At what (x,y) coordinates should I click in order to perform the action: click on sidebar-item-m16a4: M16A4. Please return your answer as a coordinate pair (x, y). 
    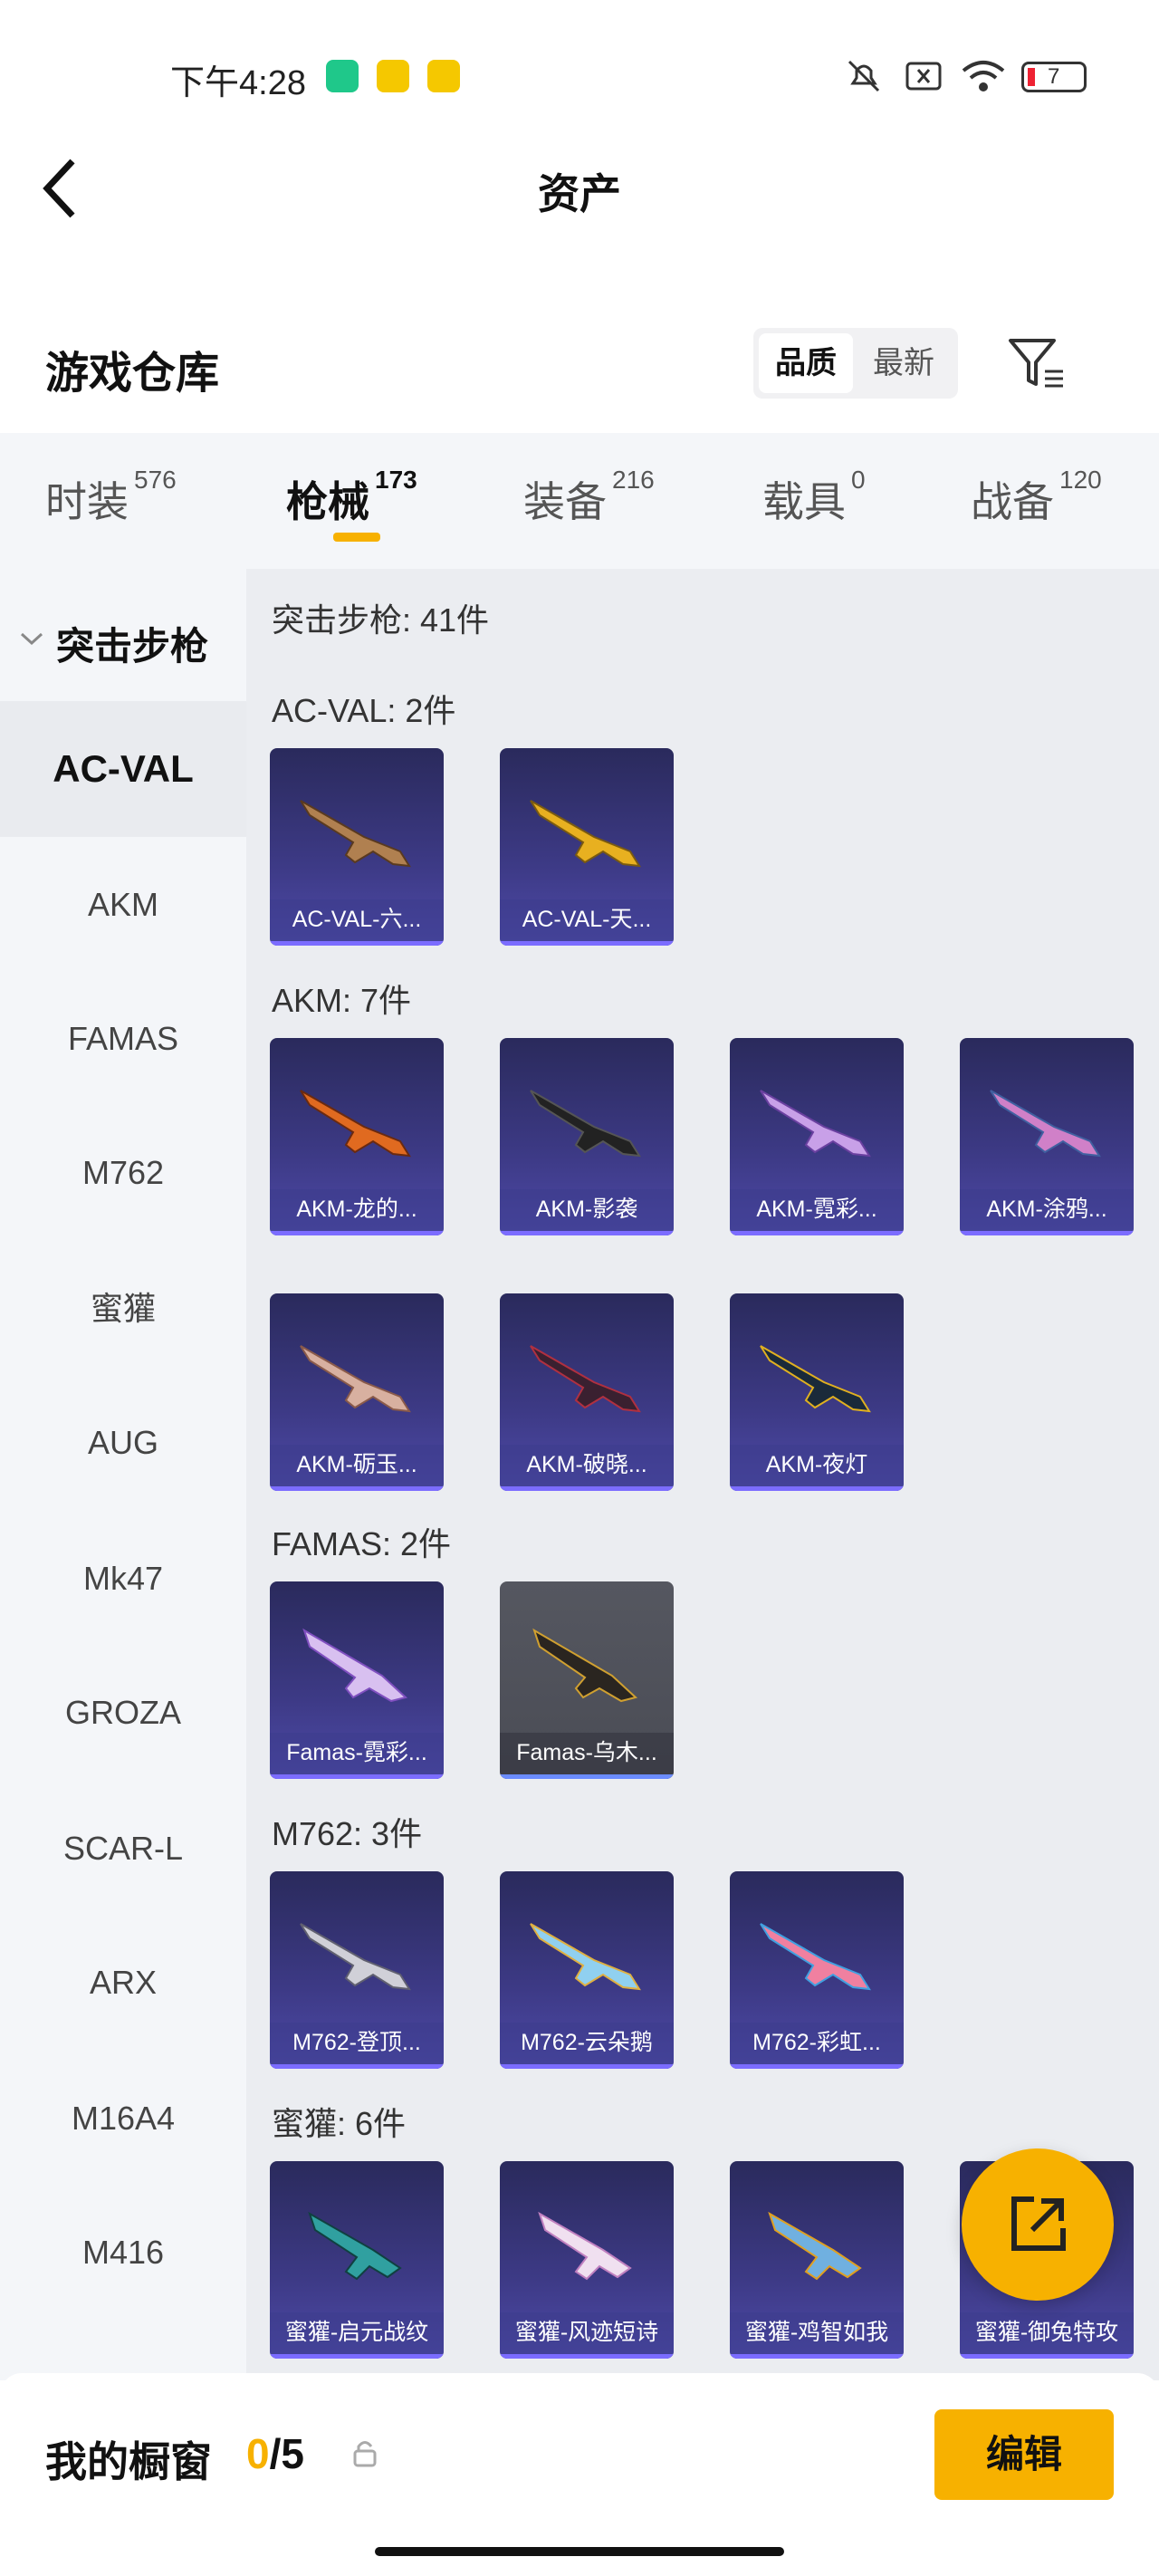
    Looking at the image, I should click on (123, 2119).